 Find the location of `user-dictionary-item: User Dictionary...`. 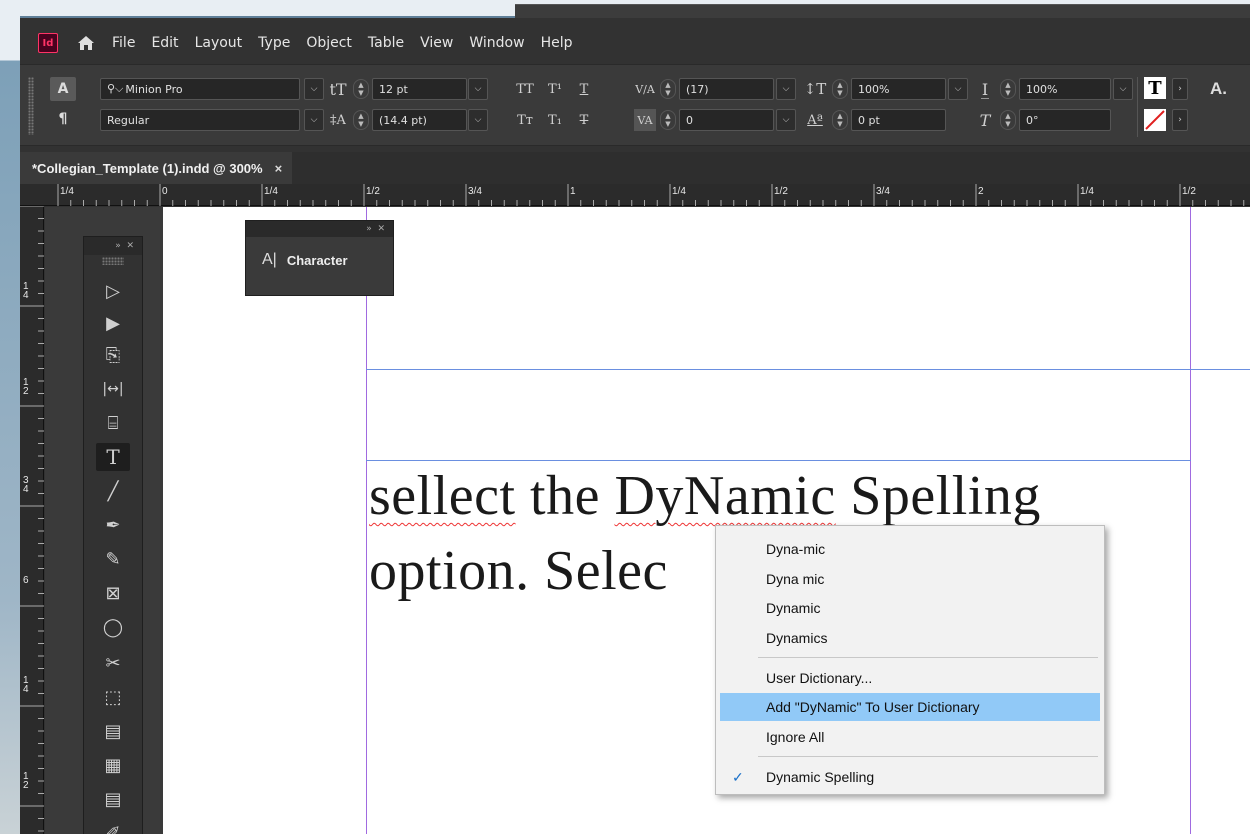

user-dictionary-item: User Dictionary... is located at coordinates (910, 678).